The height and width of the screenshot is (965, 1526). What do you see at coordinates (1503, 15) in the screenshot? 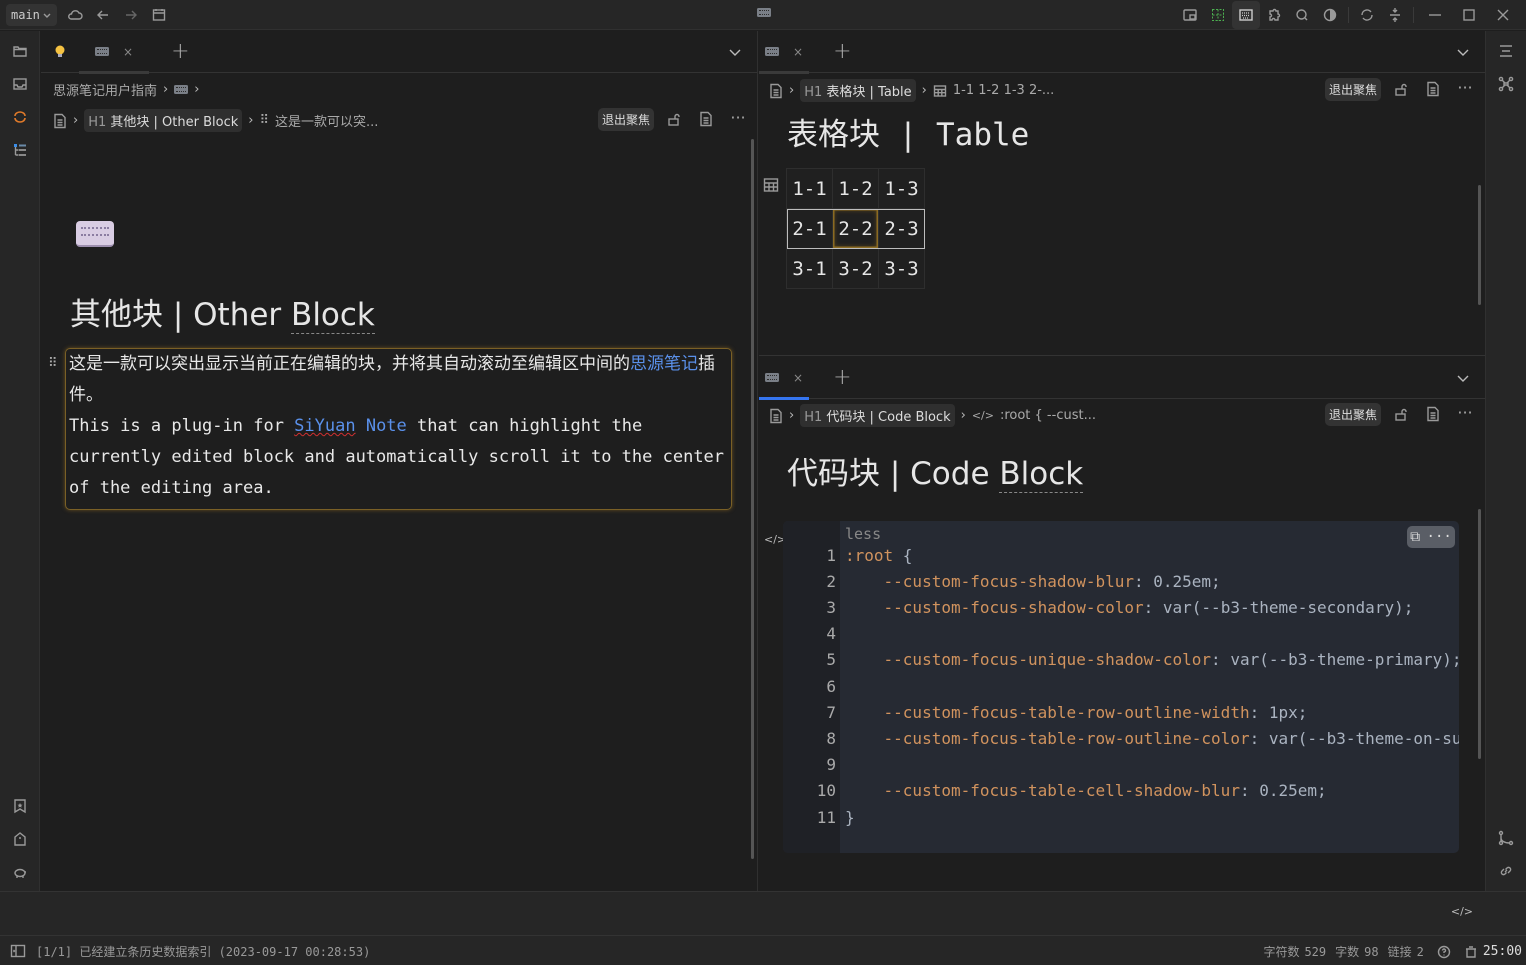
I see `close-window-button` at bounding box center [1503, 15].